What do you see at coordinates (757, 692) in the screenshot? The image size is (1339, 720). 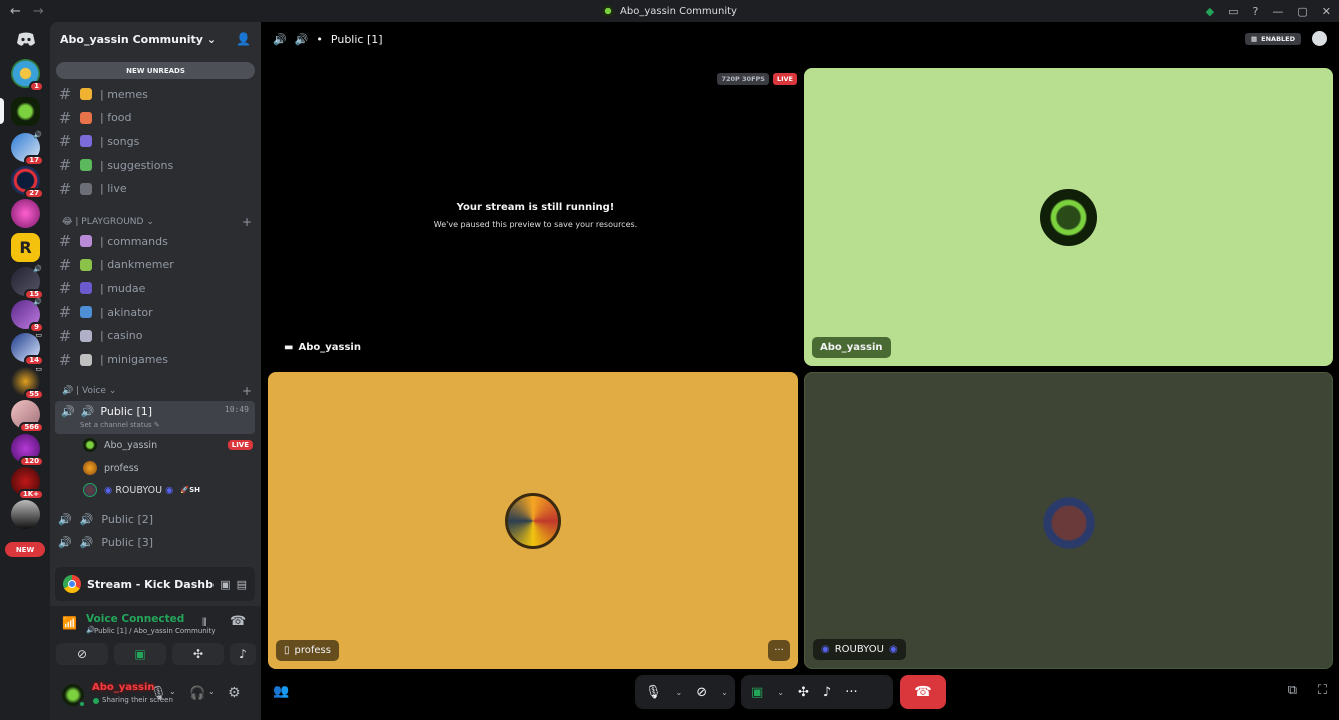 I see `screen-share-icon: ▣` at bounding box center [757, 692].